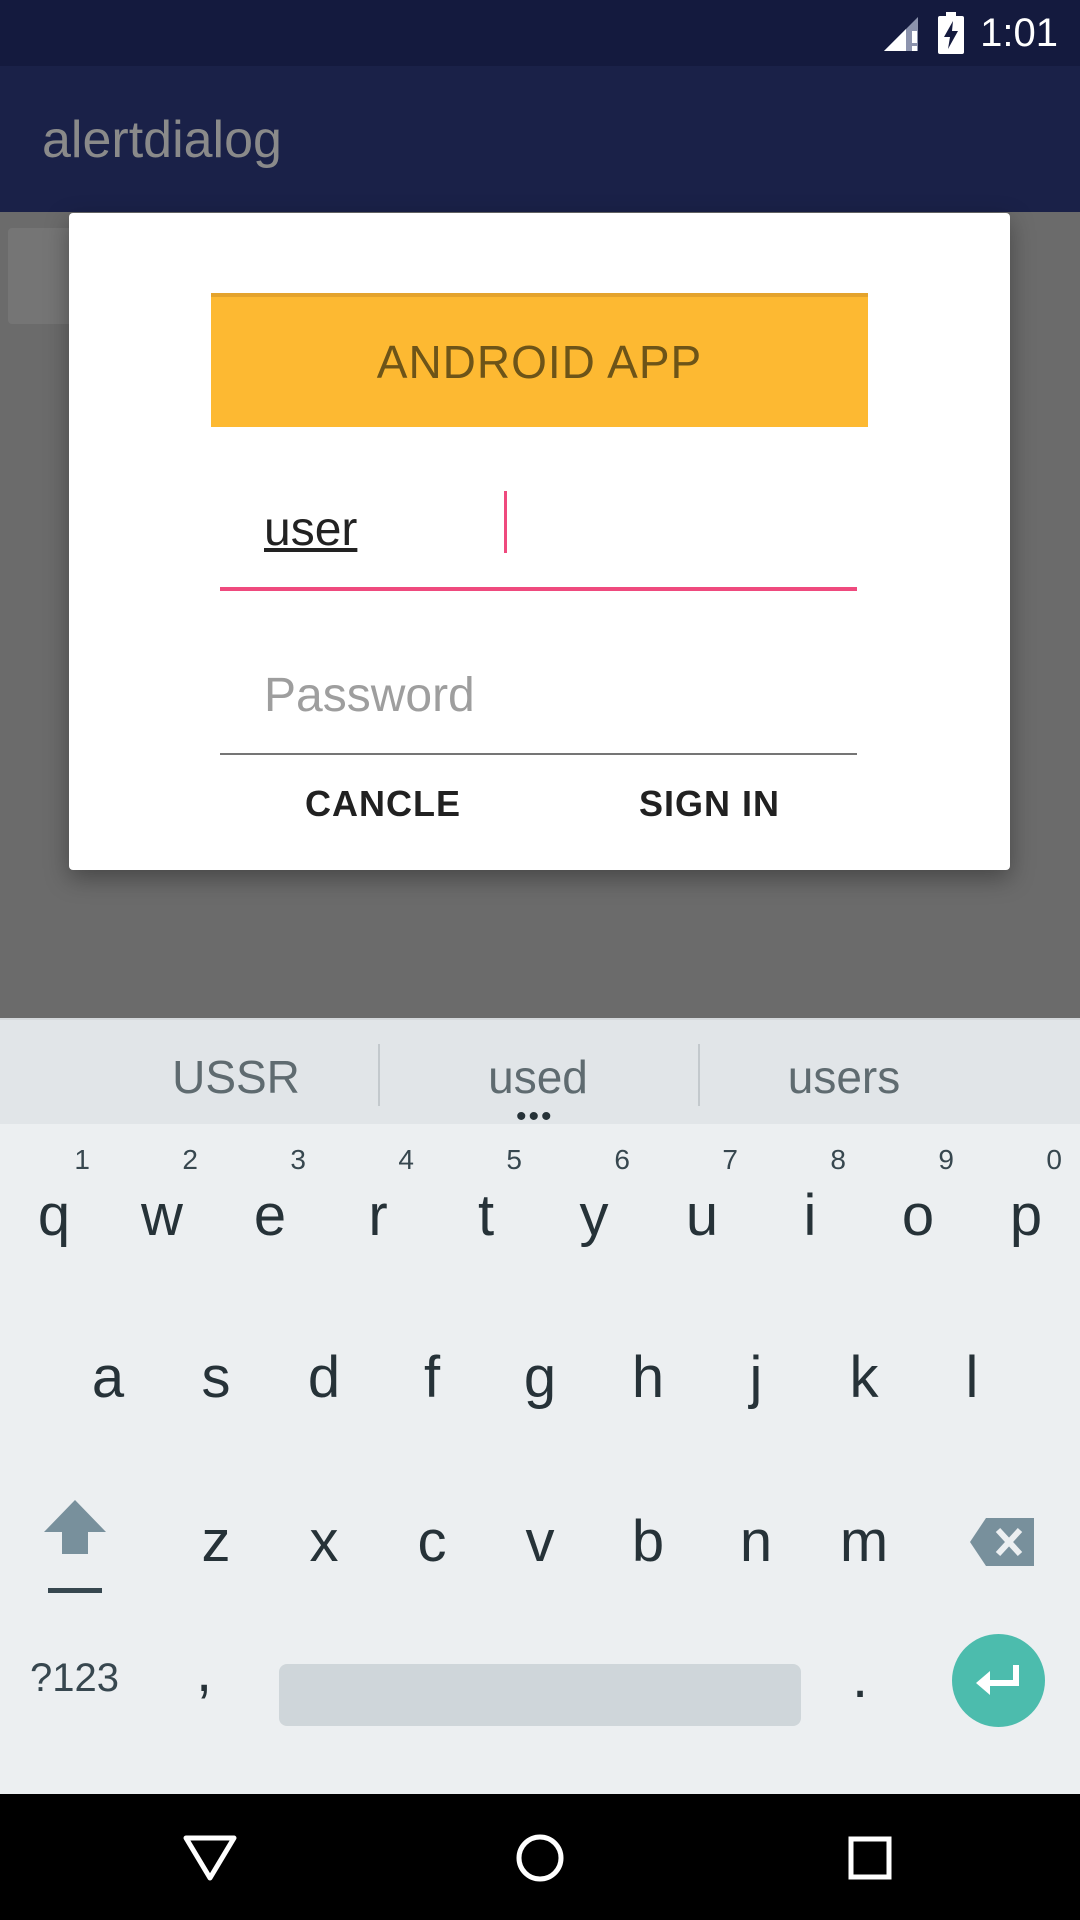  I want to click on username-field, so click(538, 531).